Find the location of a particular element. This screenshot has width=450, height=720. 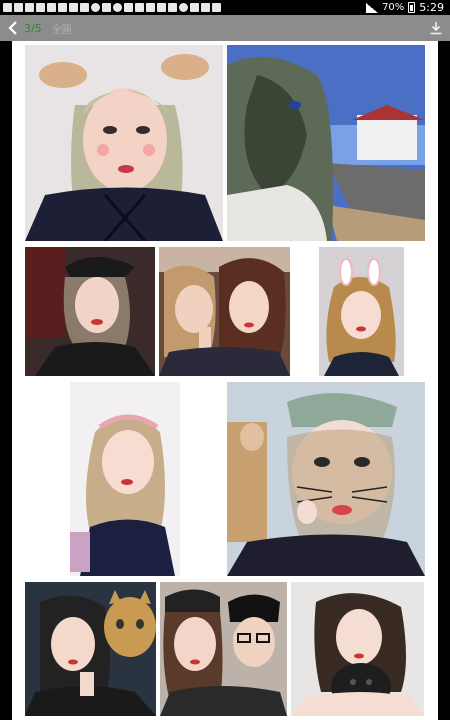

photo-selfie-with-cat is located at coordinates (90, 649).